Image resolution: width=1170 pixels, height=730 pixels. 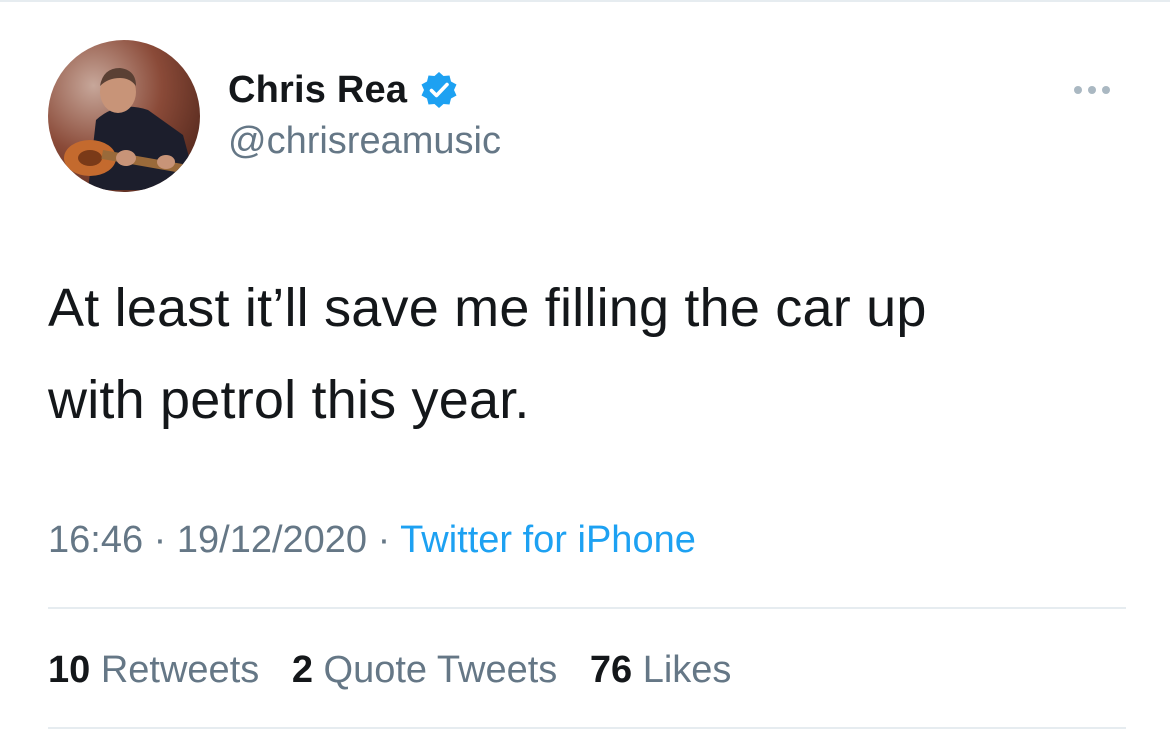 I want to click on likes-stat: 76 Likes, so click(x=661, y=670).